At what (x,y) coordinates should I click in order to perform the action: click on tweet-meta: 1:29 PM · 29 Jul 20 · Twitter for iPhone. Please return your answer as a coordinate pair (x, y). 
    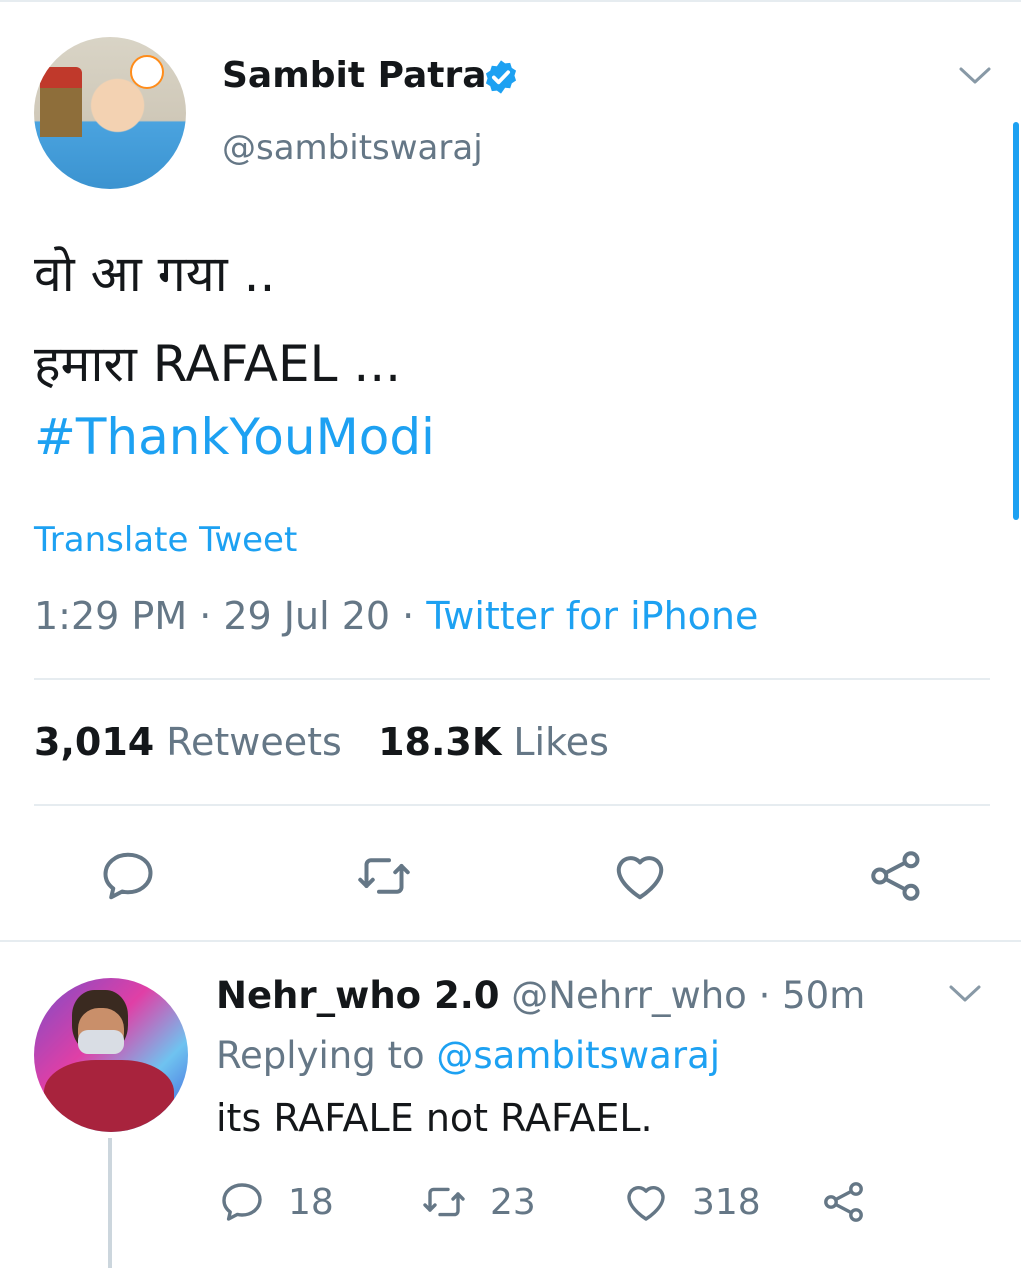
    Looking at the image, I should click on (396, 616).